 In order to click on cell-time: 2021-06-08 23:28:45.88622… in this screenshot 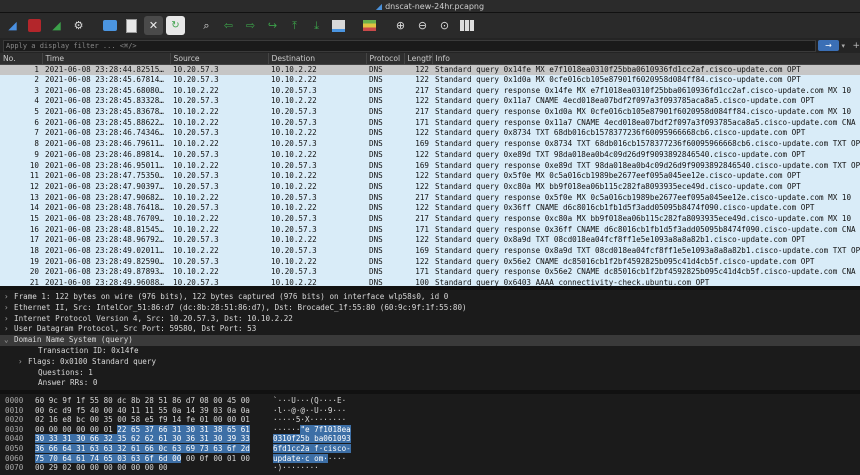, I will do `click(106, 123)`.